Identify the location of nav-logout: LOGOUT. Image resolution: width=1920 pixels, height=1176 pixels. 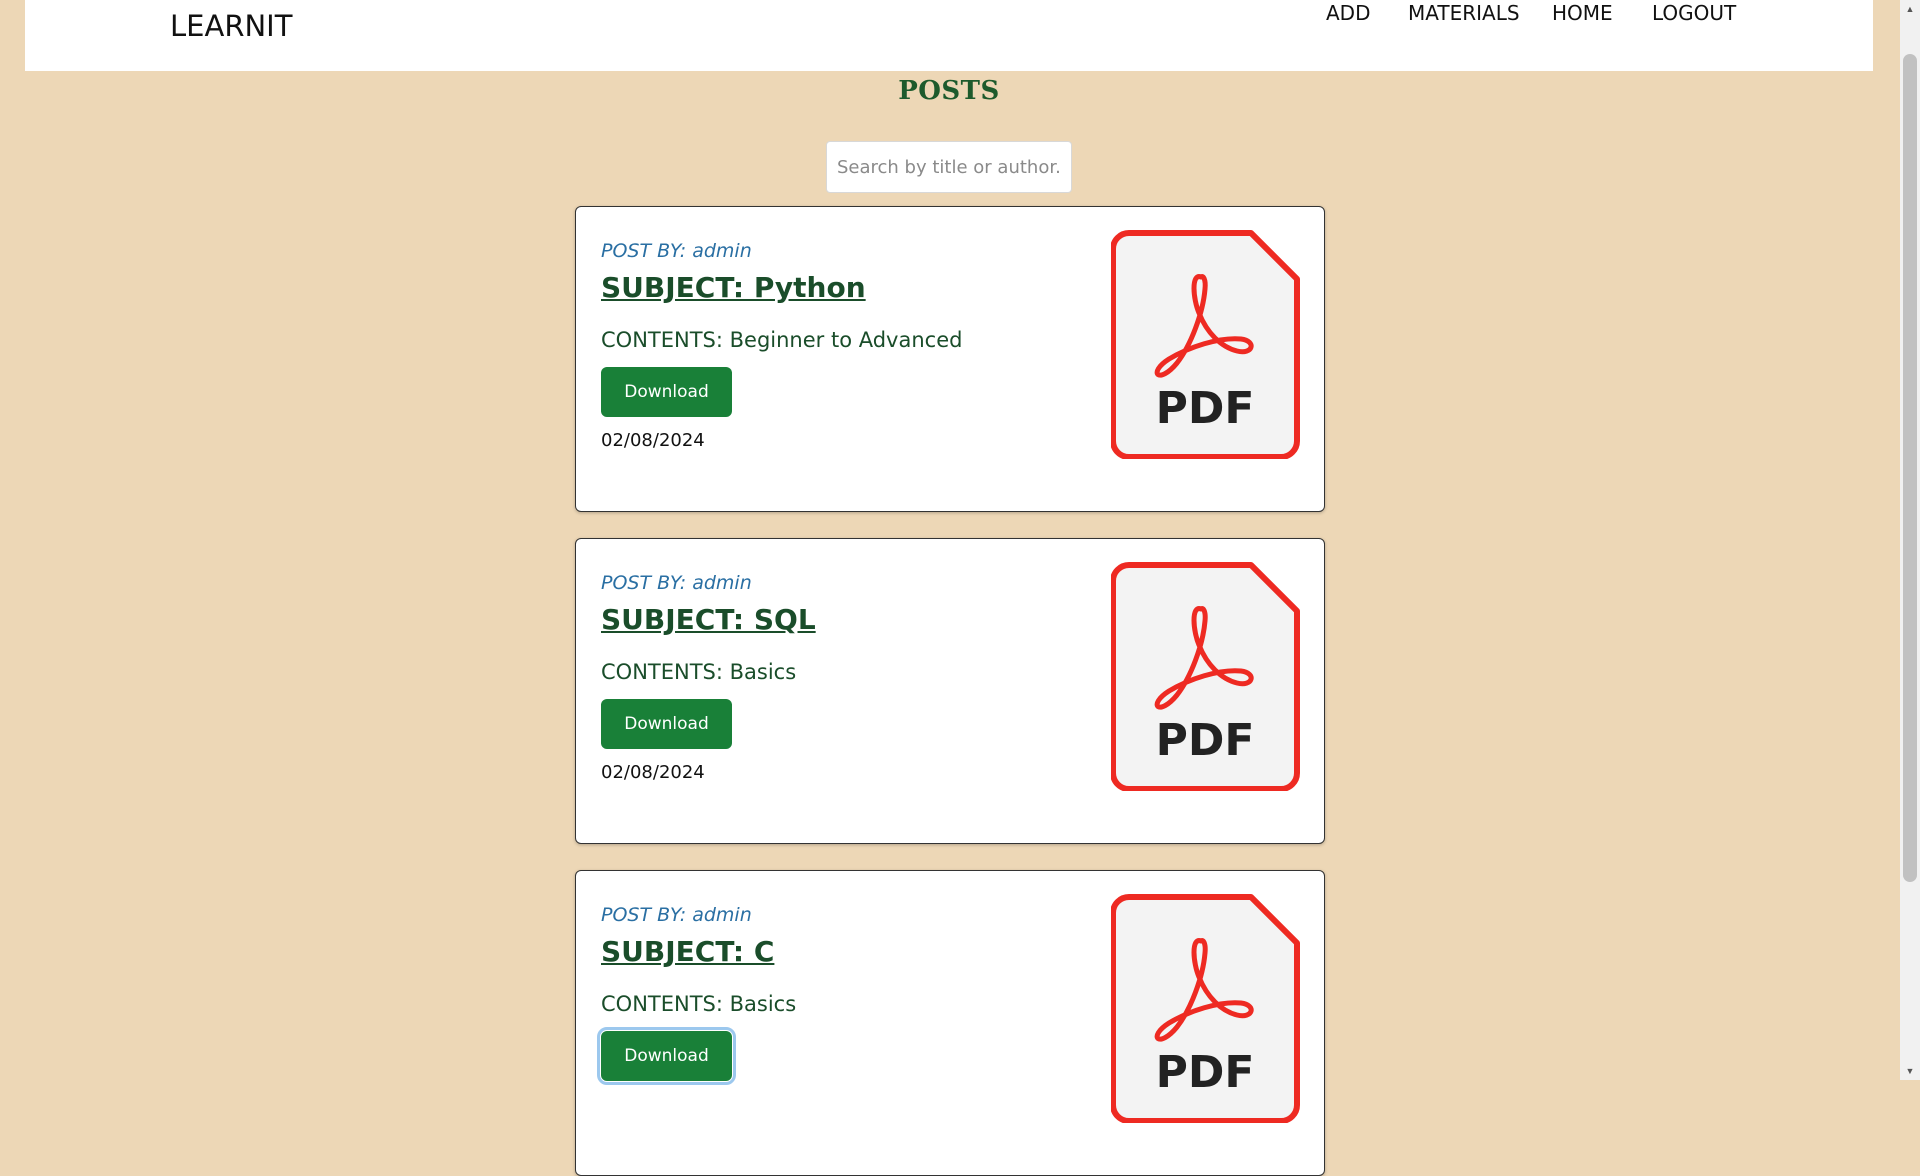
(1694, 13).